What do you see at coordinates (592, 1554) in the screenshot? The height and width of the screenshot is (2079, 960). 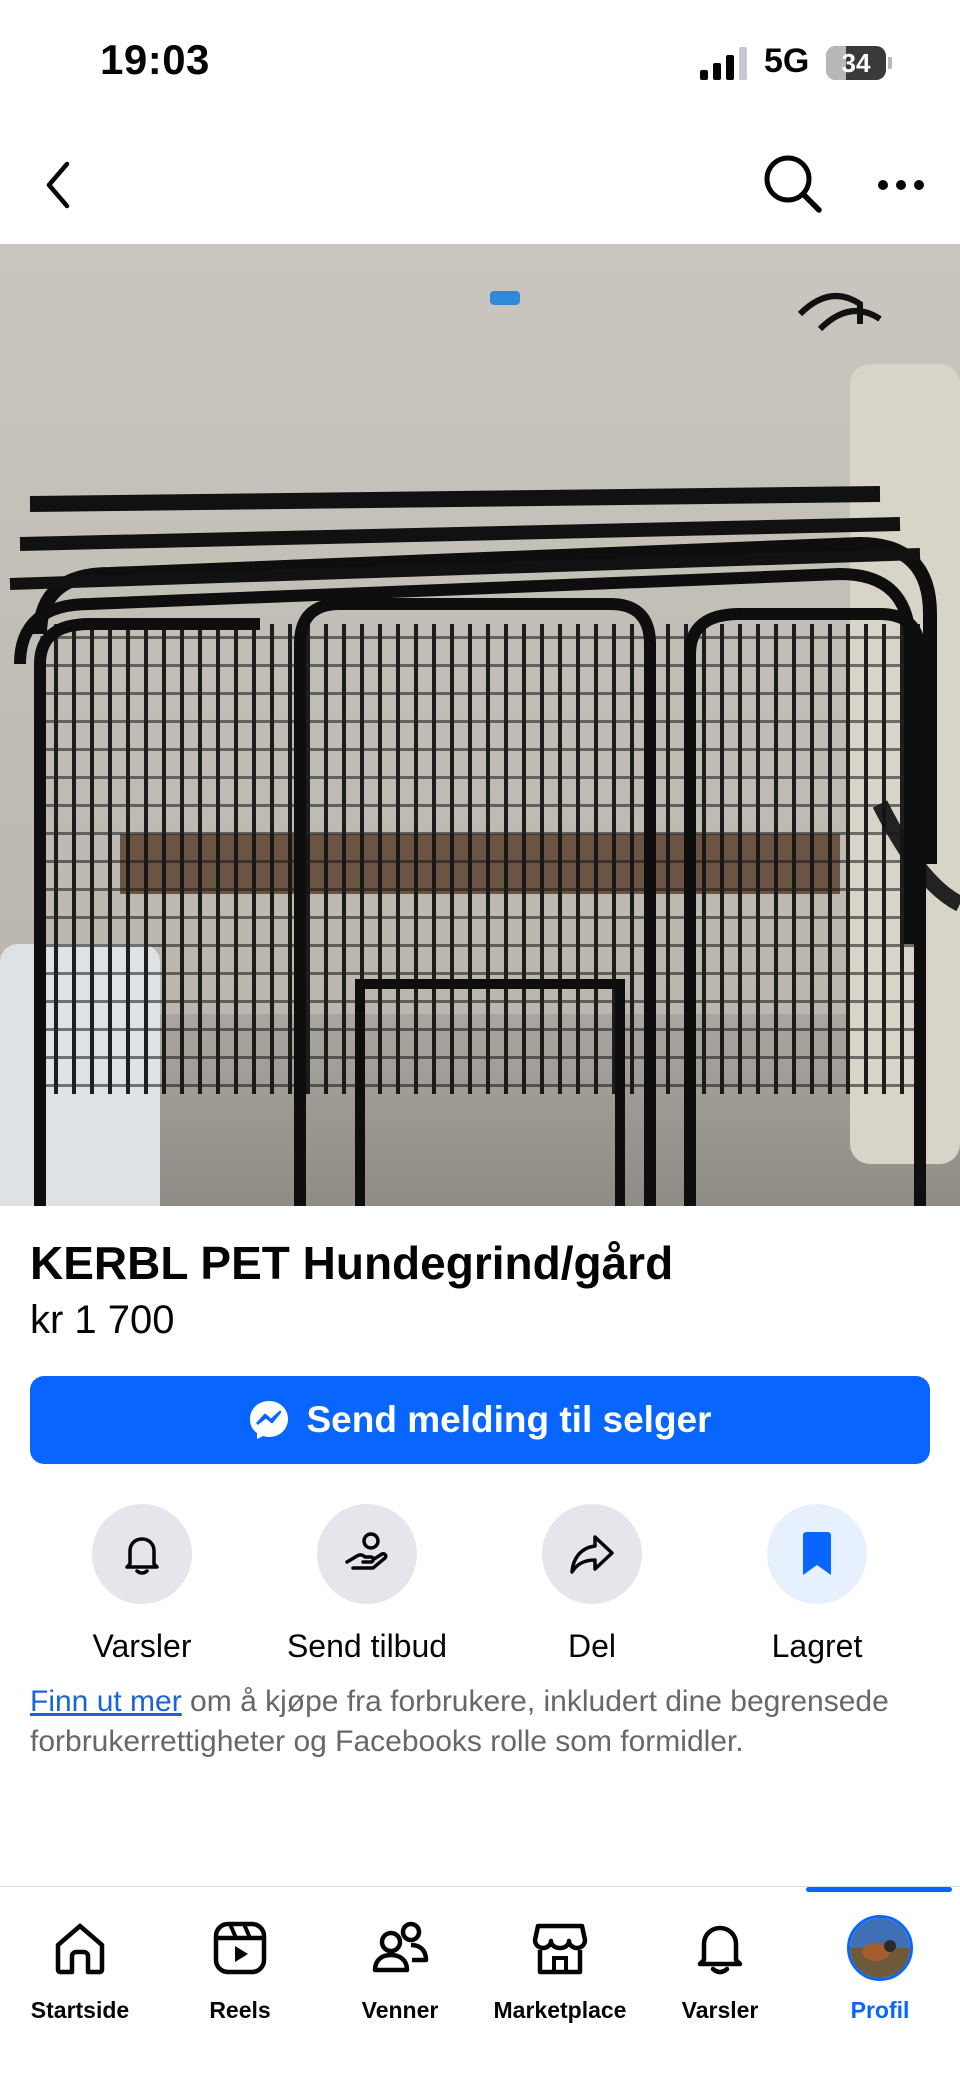 I see `share-arrow-icon` at bounding box center [592, 1554].